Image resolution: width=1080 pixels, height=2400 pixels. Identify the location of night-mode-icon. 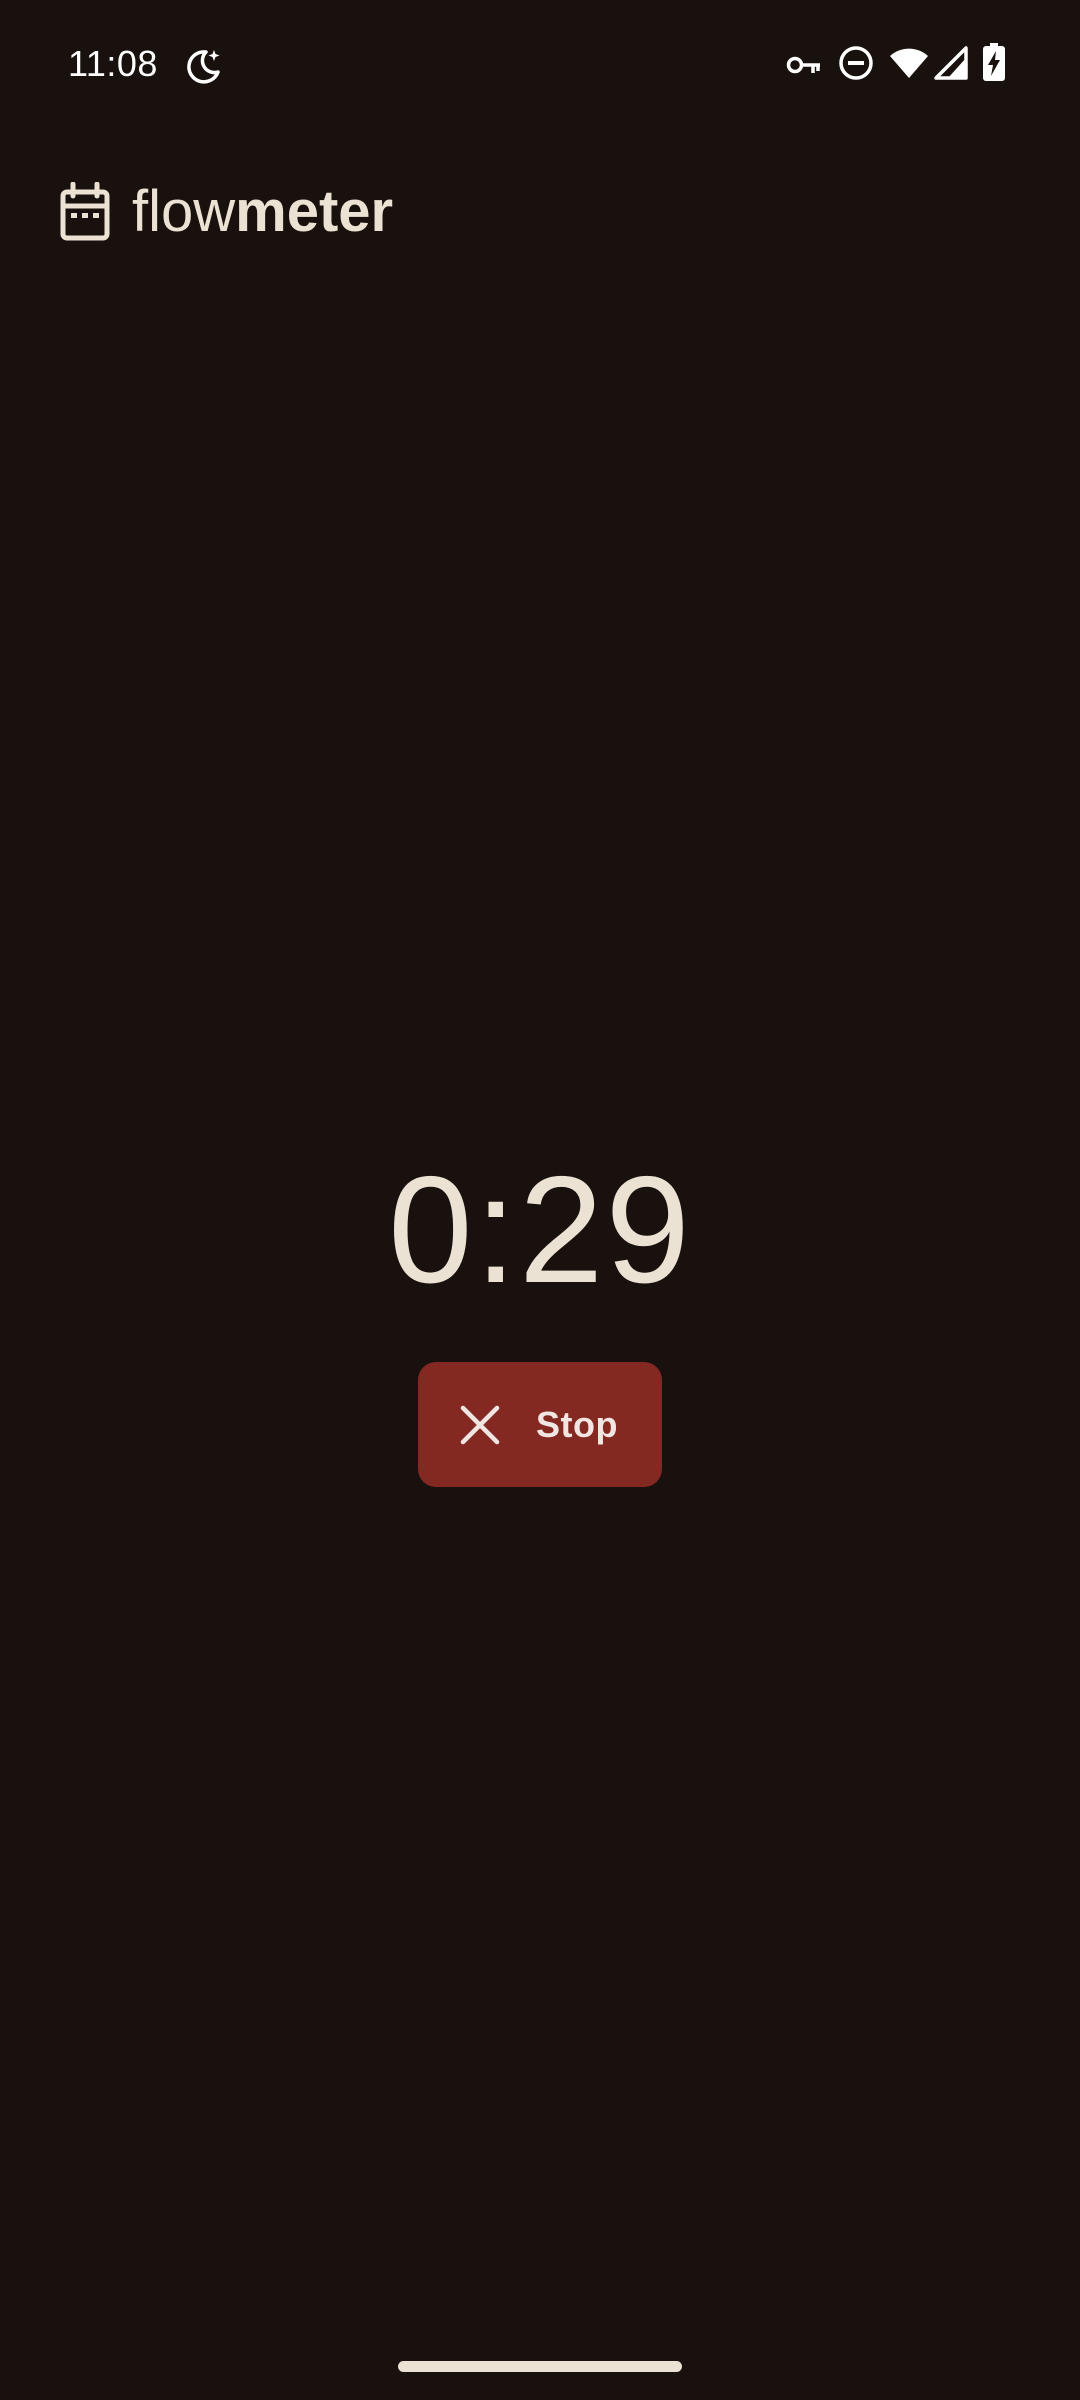
(203, 67).